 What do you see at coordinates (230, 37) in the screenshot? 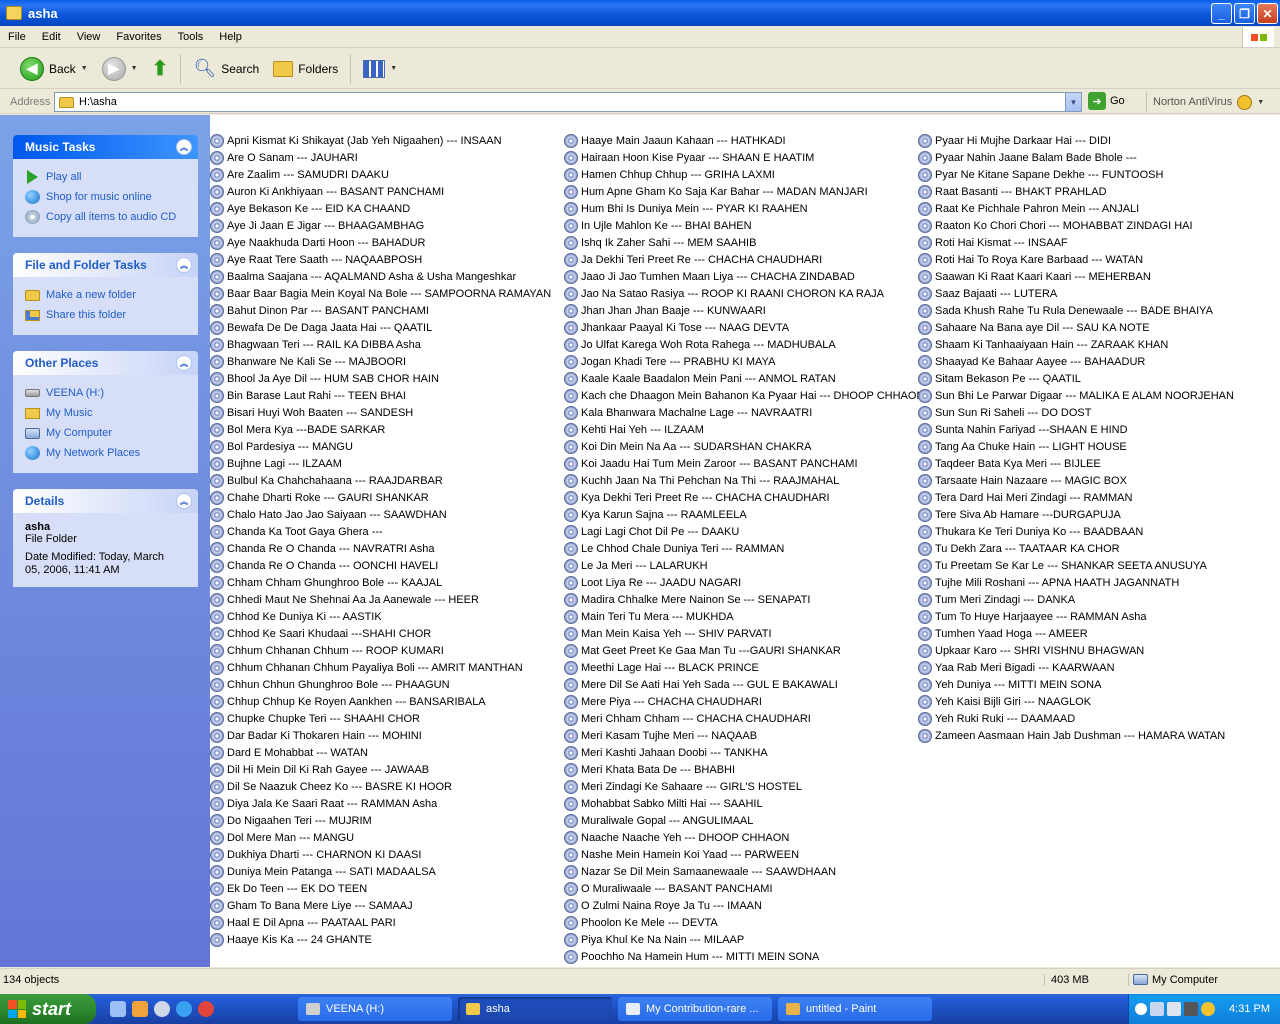
I see `menu-help: Help` at bounding box center [230, 37].